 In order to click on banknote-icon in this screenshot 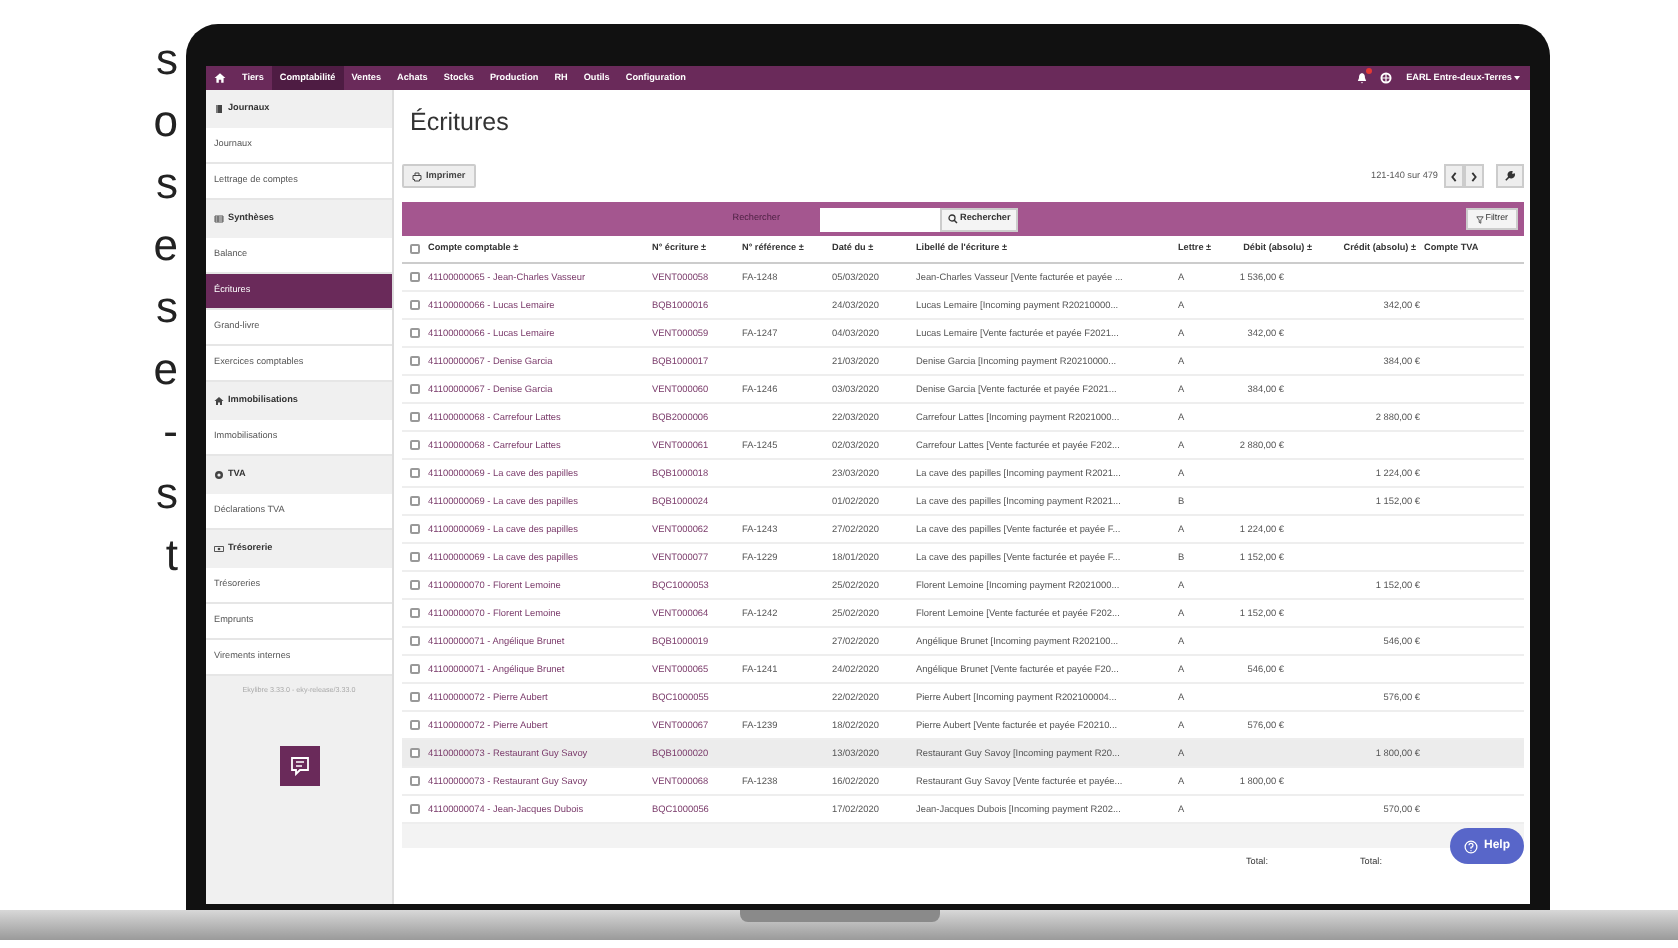, I will do `click(219, 549)`.